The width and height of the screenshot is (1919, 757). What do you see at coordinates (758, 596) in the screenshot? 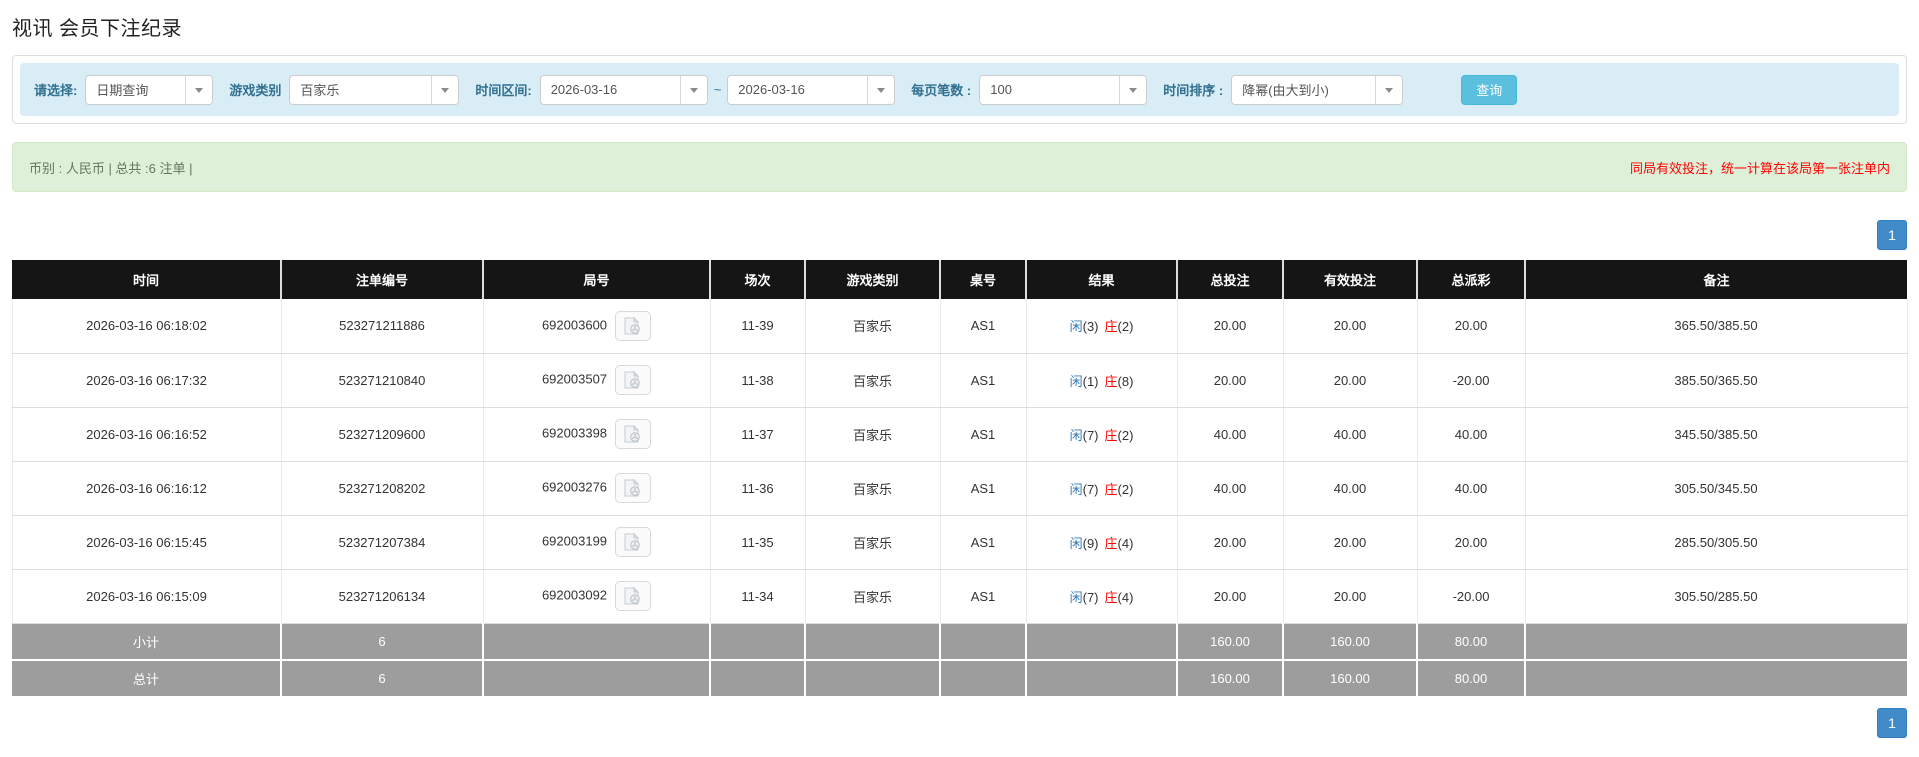
I see `cell-session: 11-34` at bounding box center [758, 596].